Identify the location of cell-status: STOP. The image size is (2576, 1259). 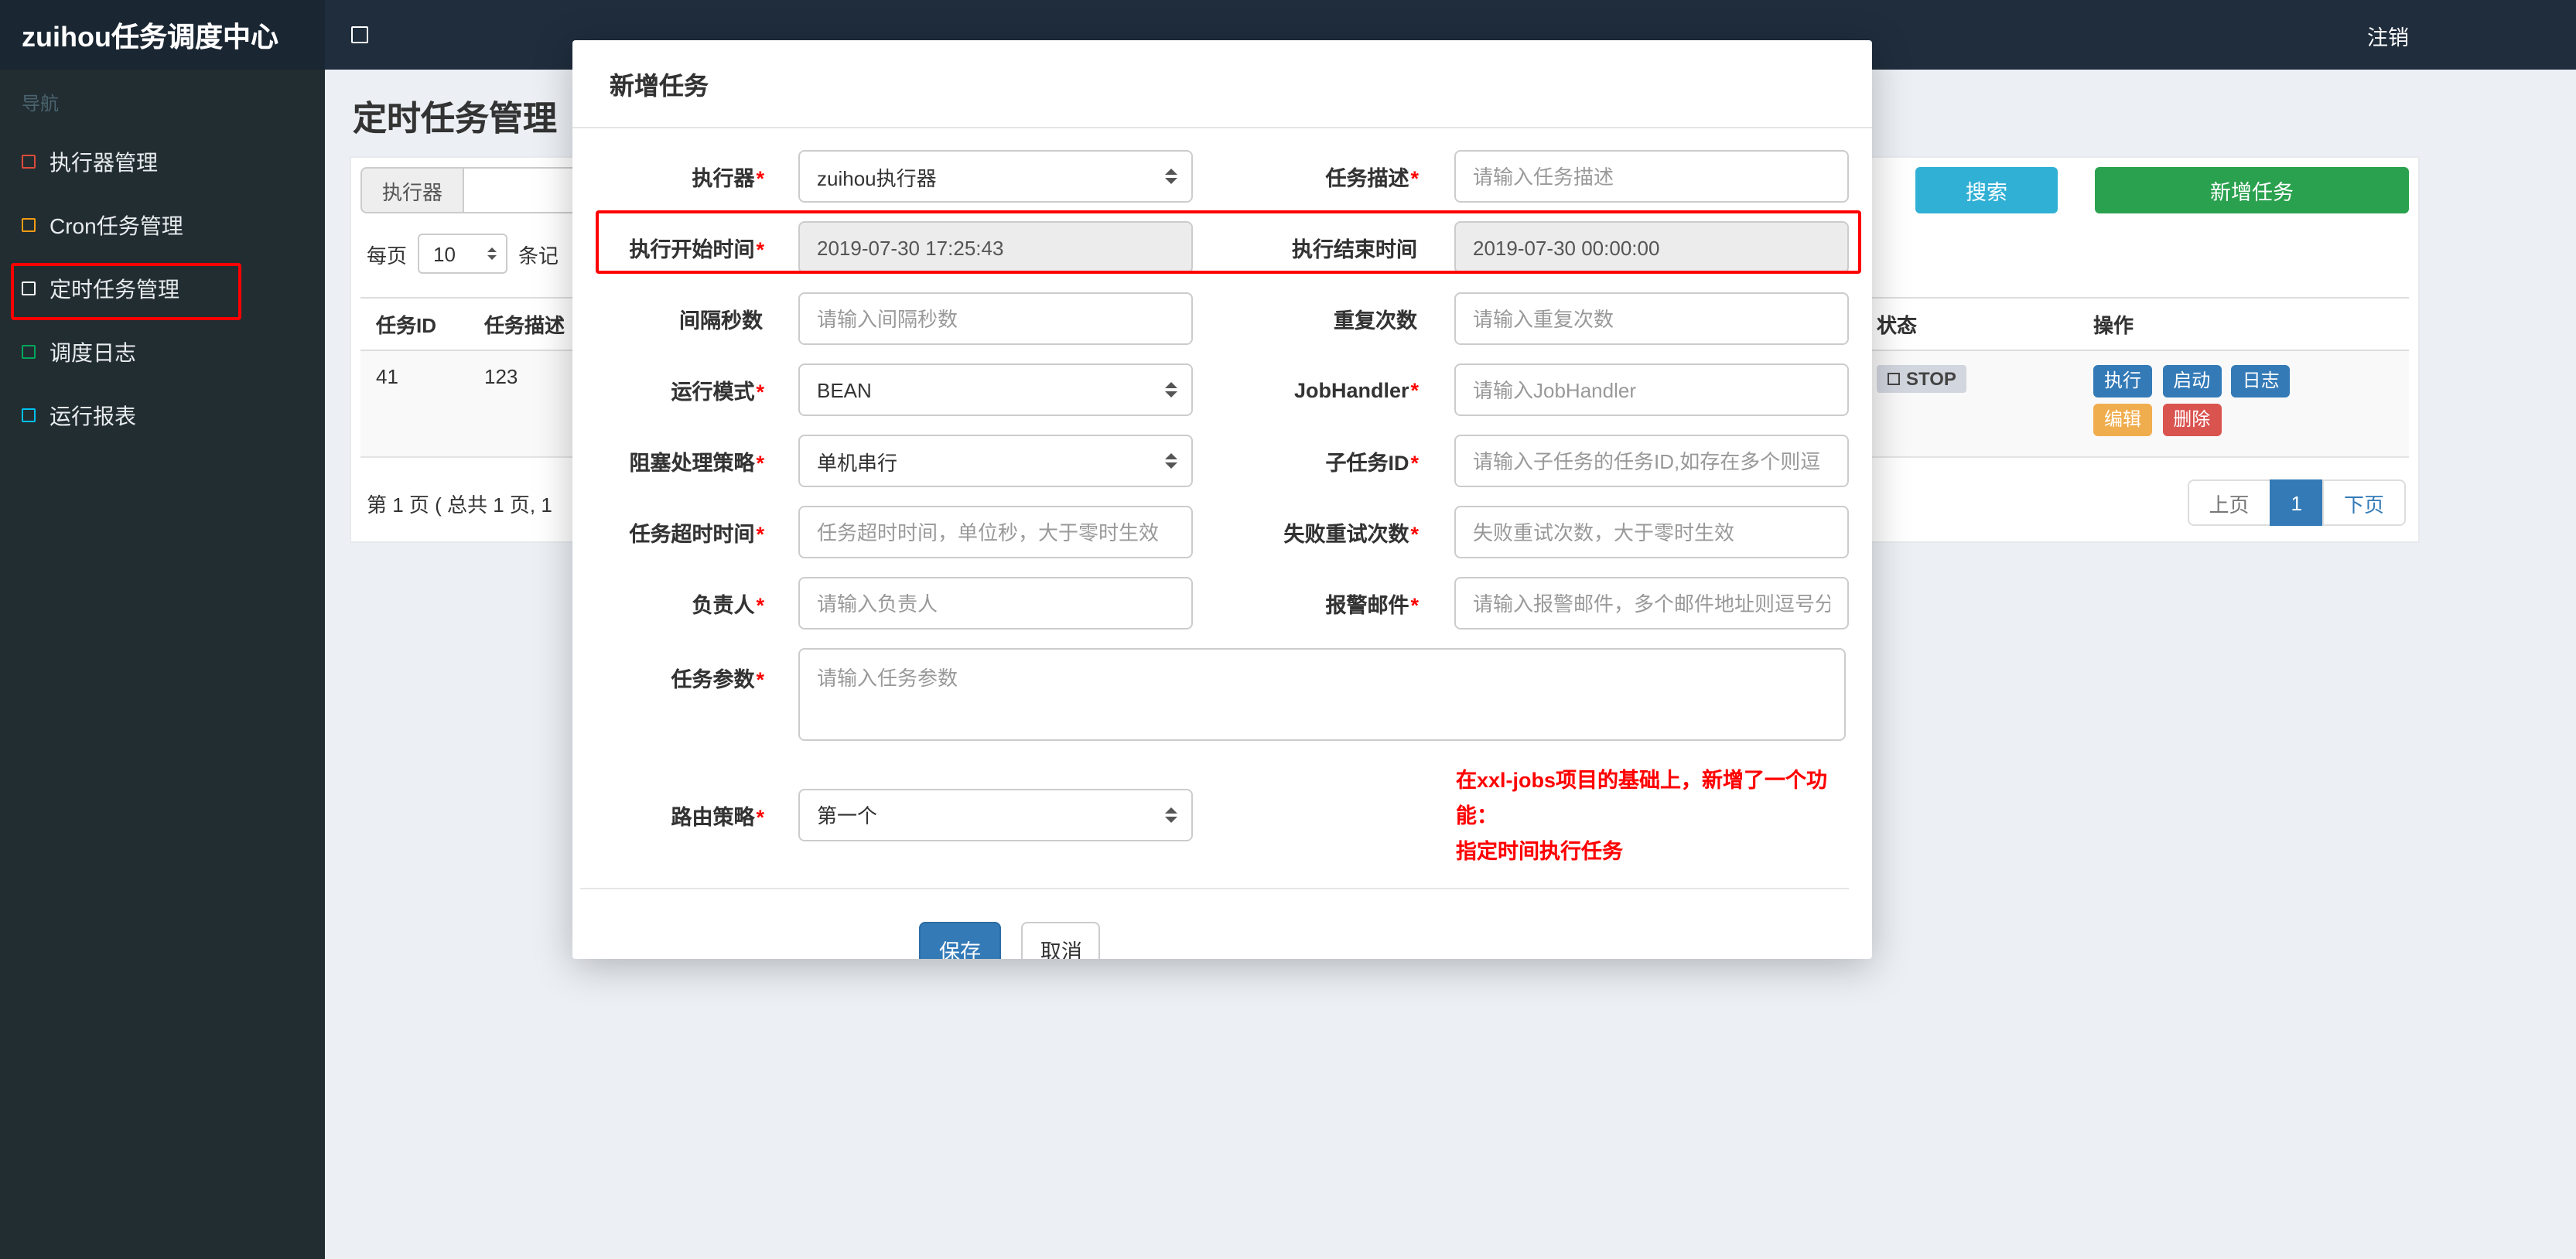
(1969, 404).